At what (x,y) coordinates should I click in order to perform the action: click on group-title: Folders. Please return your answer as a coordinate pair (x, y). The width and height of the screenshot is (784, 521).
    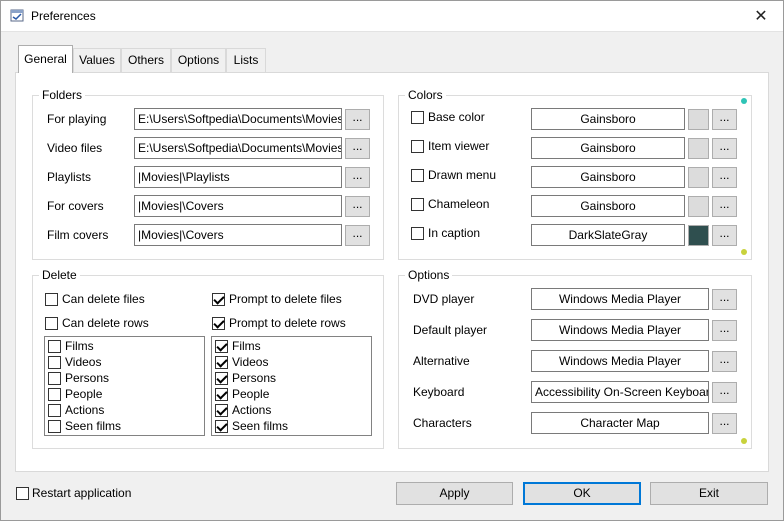
    Looking at the image, I should click on (62, 95).